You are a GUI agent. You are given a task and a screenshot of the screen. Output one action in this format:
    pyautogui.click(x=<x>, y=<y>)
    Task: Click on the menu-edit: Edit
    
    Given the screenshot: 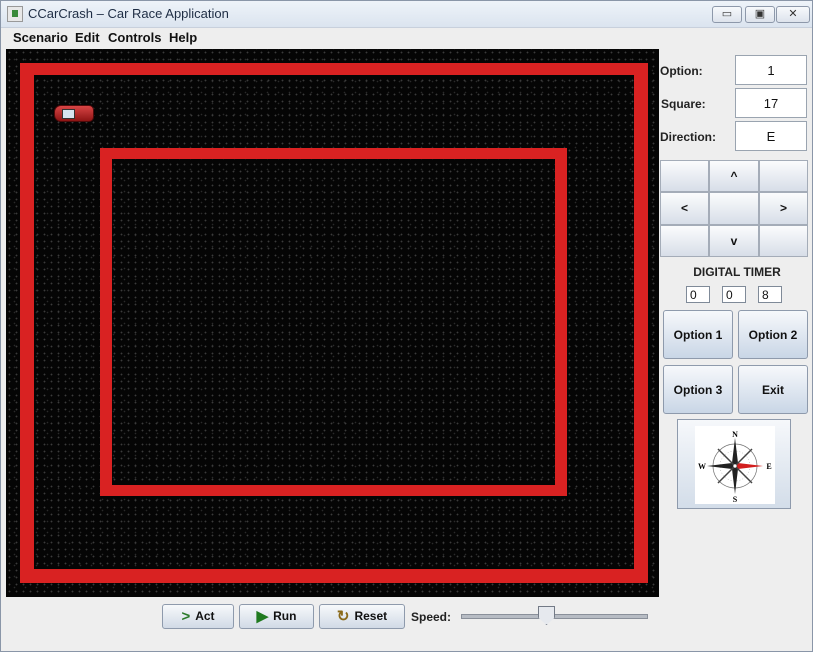 What is the action you would take?
    pyautogui.click(x=87, y=37)
    